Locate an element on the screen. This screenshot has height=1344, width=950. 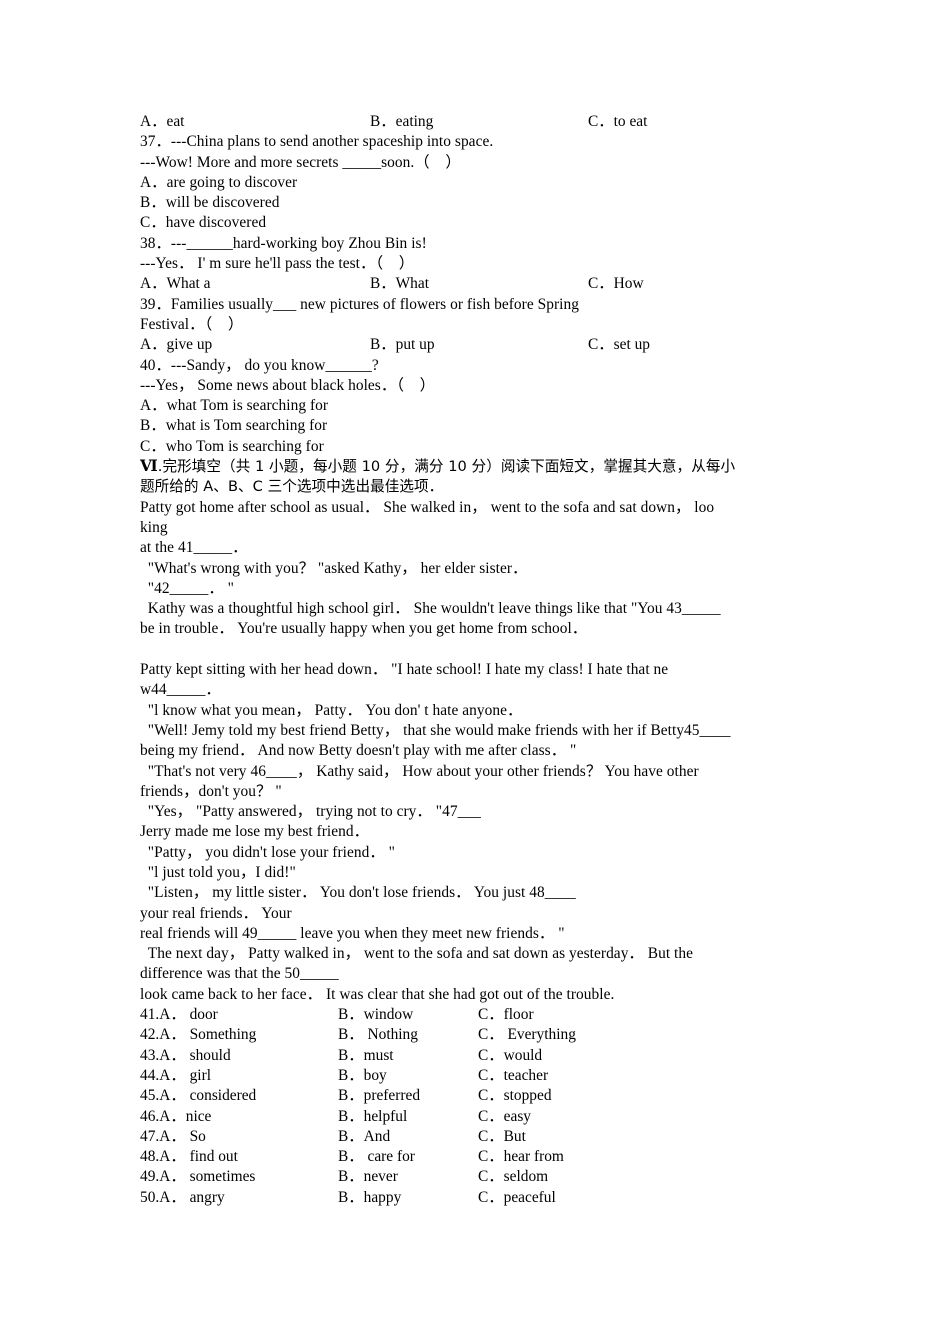
answer-option-row: 48.A． find out B． care for C．hear from is located at coordinates (480, 1157).